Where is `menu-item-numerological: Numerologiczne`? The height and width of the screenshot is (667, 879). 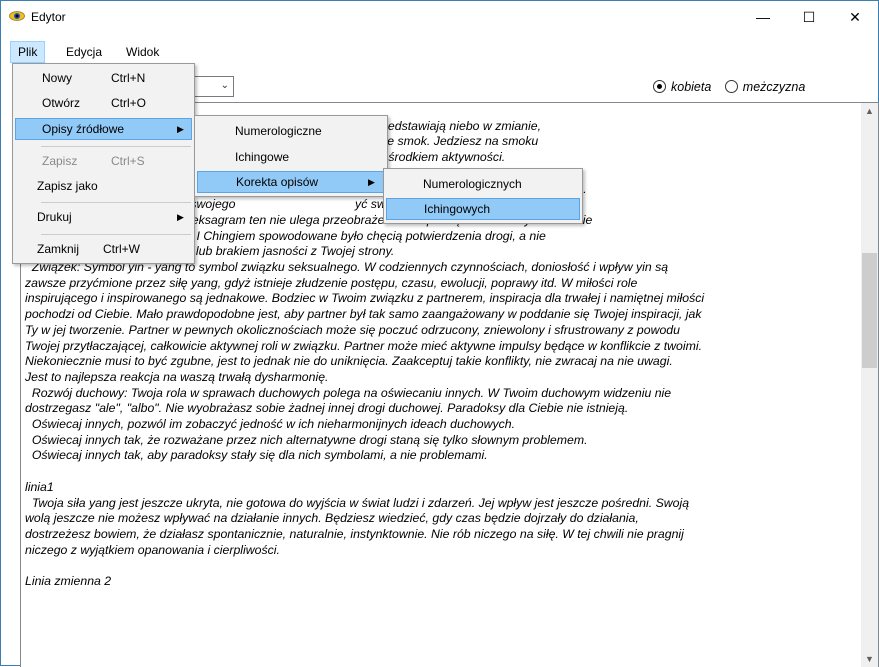
menu-item-numerological: Numerologiczne is located at coordinates (291, 131).